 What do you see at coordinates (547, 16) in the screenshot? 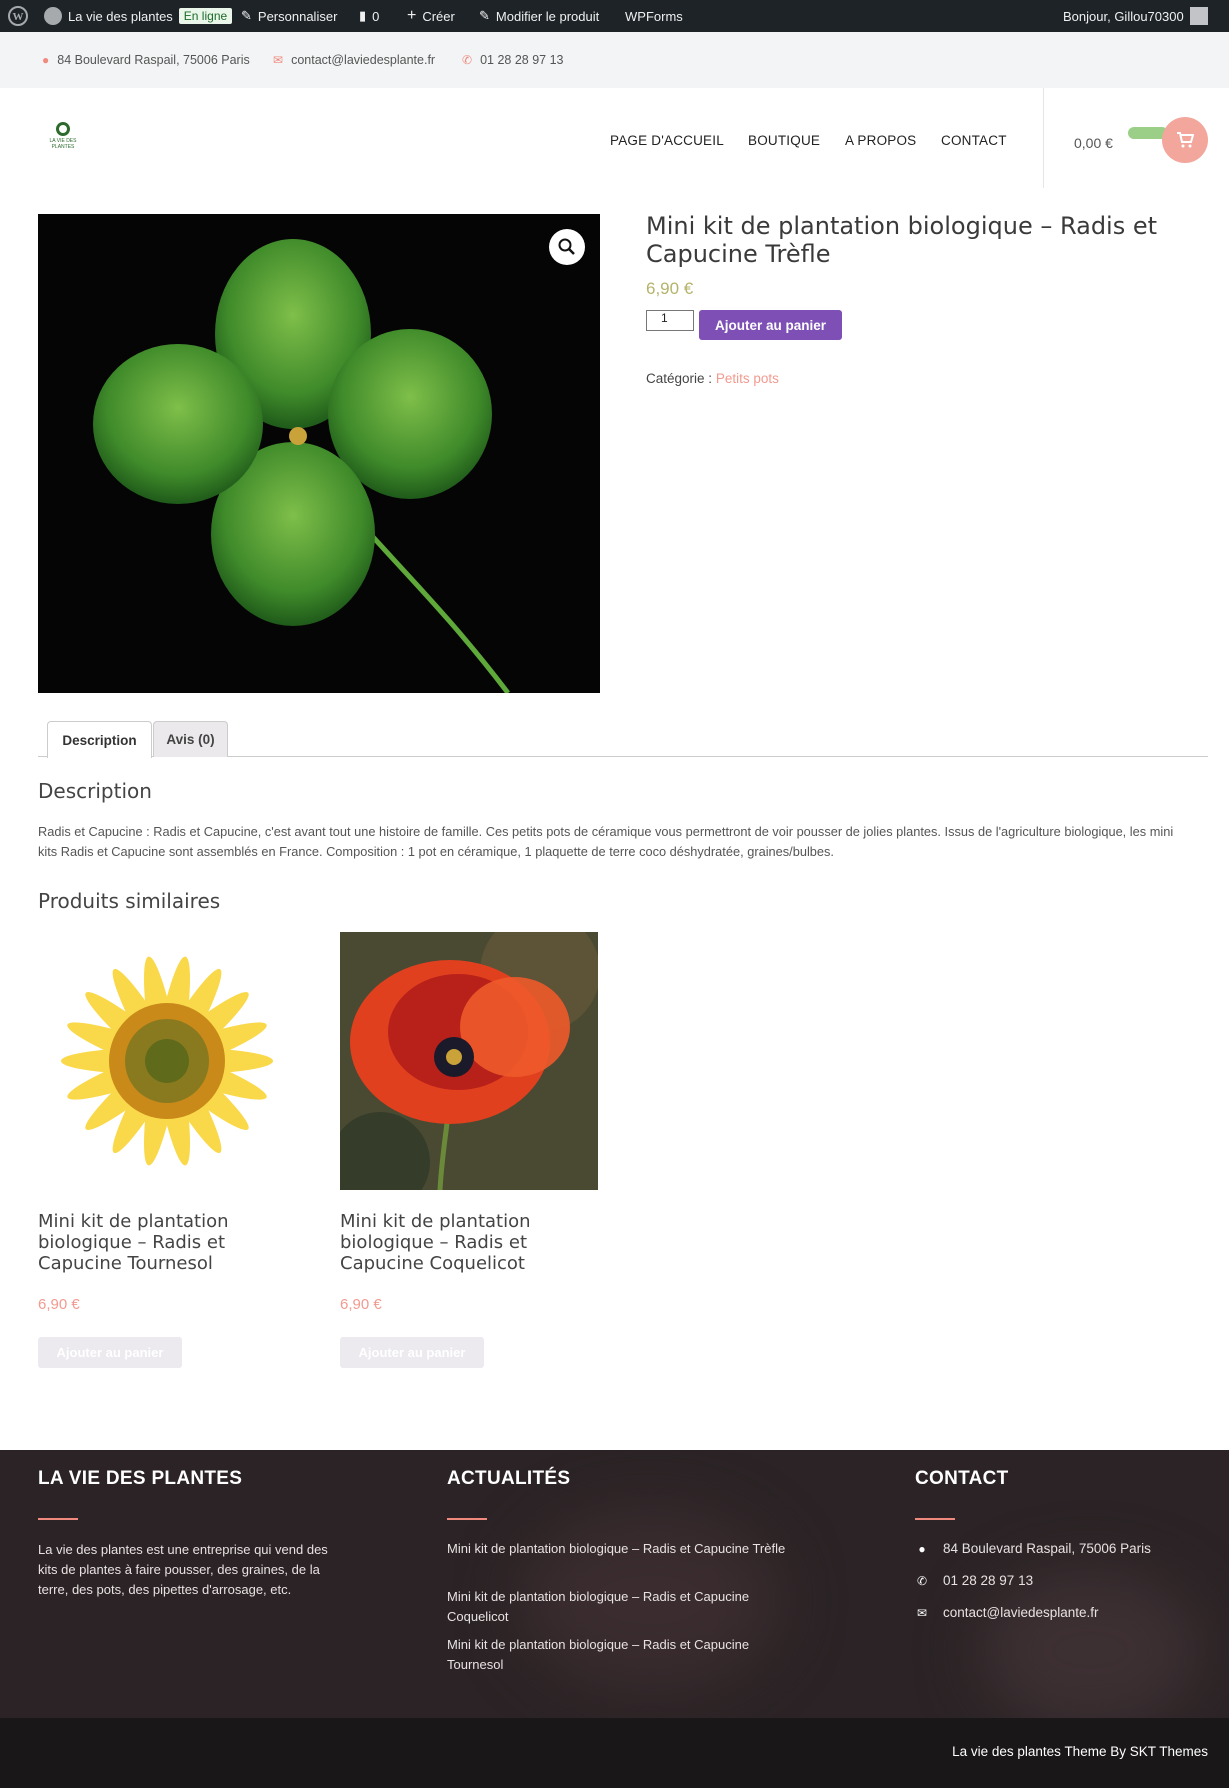
I see `edit-product-label: Modifier le produit` at bounding box center [547, 16].